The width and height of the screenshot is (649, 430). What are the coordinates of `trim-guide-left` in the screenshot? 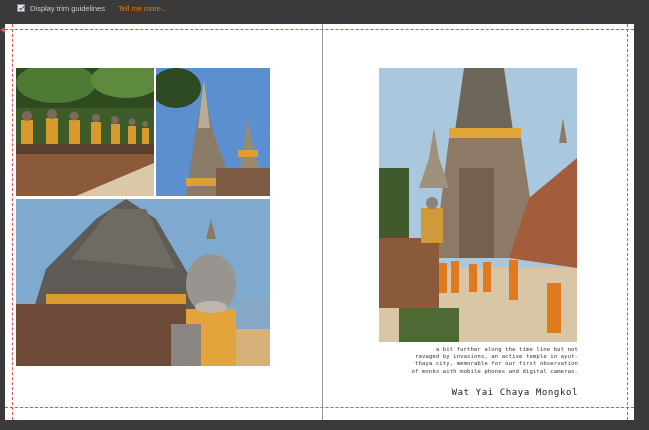 It's located at (12, 222).